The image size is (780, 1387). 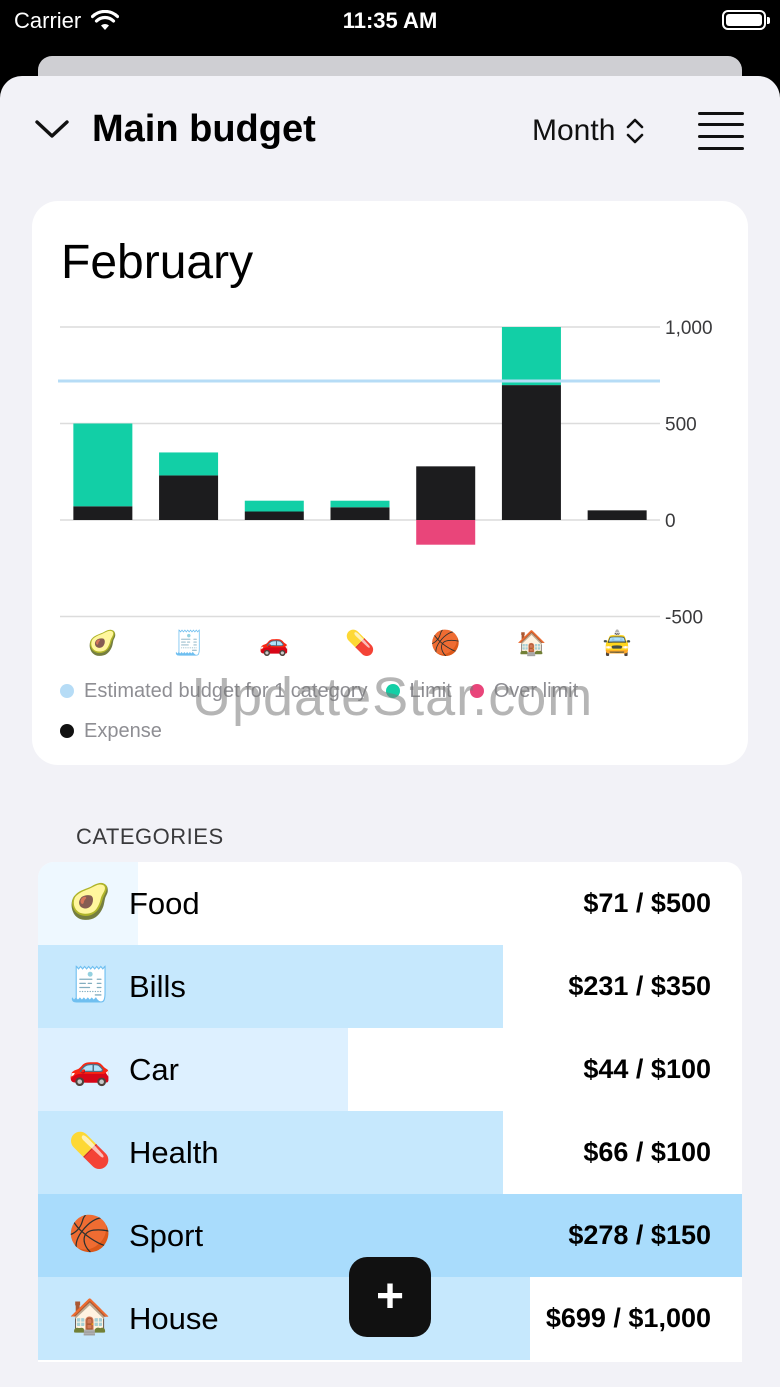 What do you see at coordinates (681, 425) in the screenshot?
I see `y-tick-label: 500` at bounding box center [681, 425].